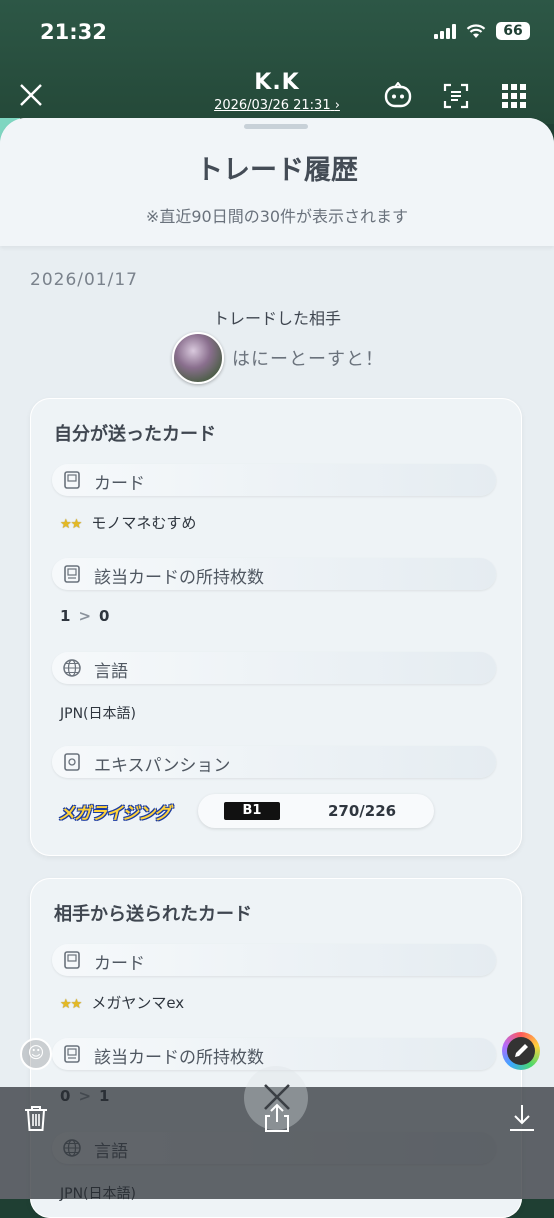 The height and width of the screenshot is (1218, 554). Describe the element at coordinates (308, 359) in the screenshot. I see `partner-name: はにーとーすと！` at that location.